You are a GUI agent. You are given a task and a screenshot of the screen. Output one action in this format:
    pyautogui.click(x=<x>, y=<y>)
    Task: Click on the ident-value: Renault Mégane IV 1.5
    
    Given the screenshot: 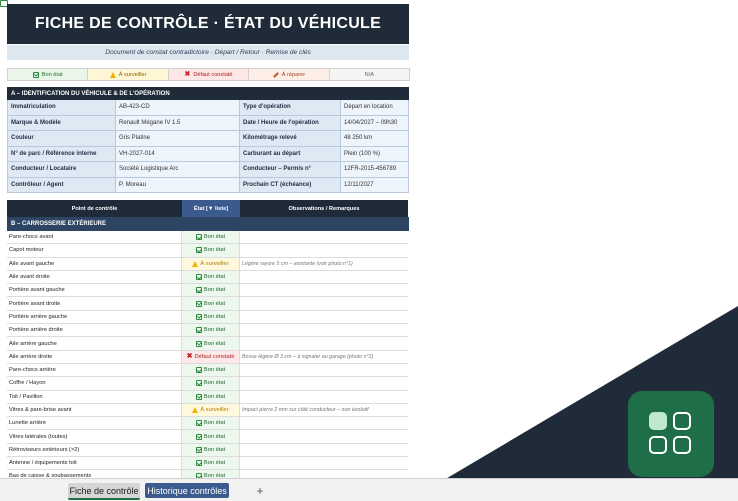 What is the action you would take?
    pyautogui.click(x=178, y=123)
    